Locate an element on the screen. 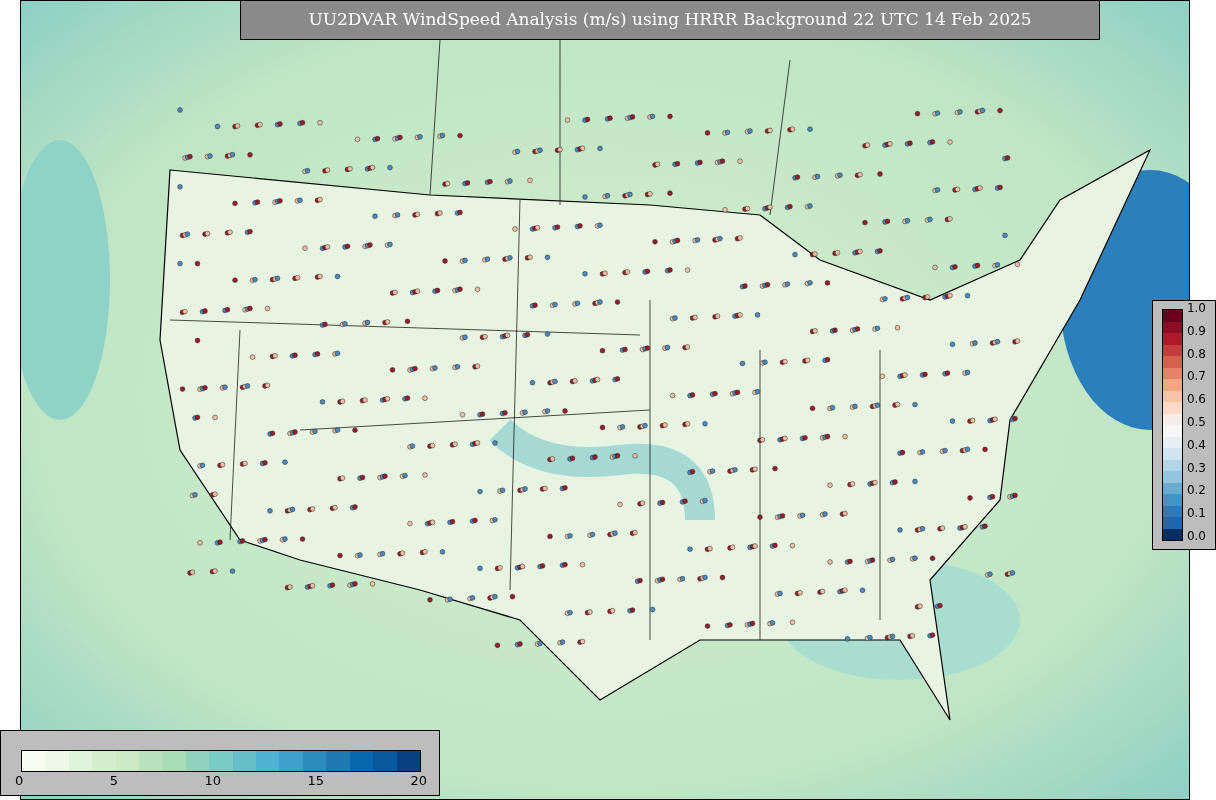 Image resolution: width=1216 pixels, height=800 pixels. scale-label: 0.1 is located at coordinates (1196, 513).